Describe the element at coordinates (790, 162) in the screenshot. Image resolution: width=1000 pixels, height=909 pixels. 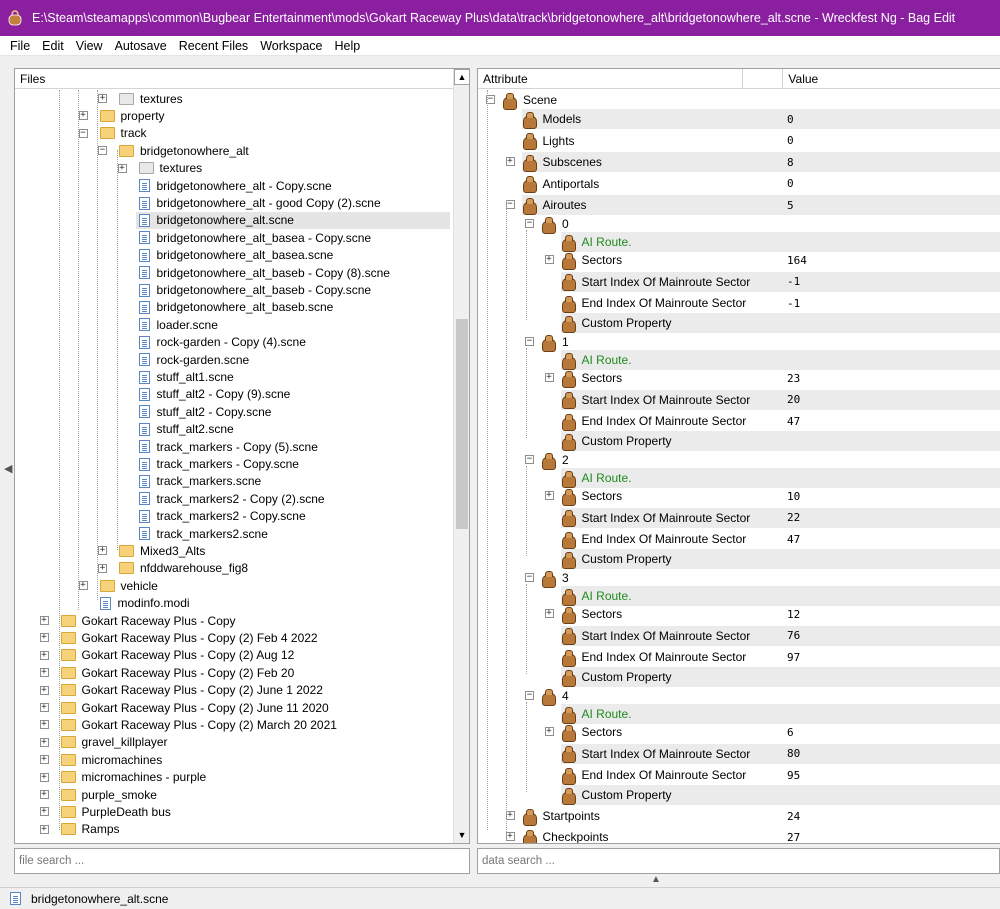
I see `attribute-value: 8` at that location.